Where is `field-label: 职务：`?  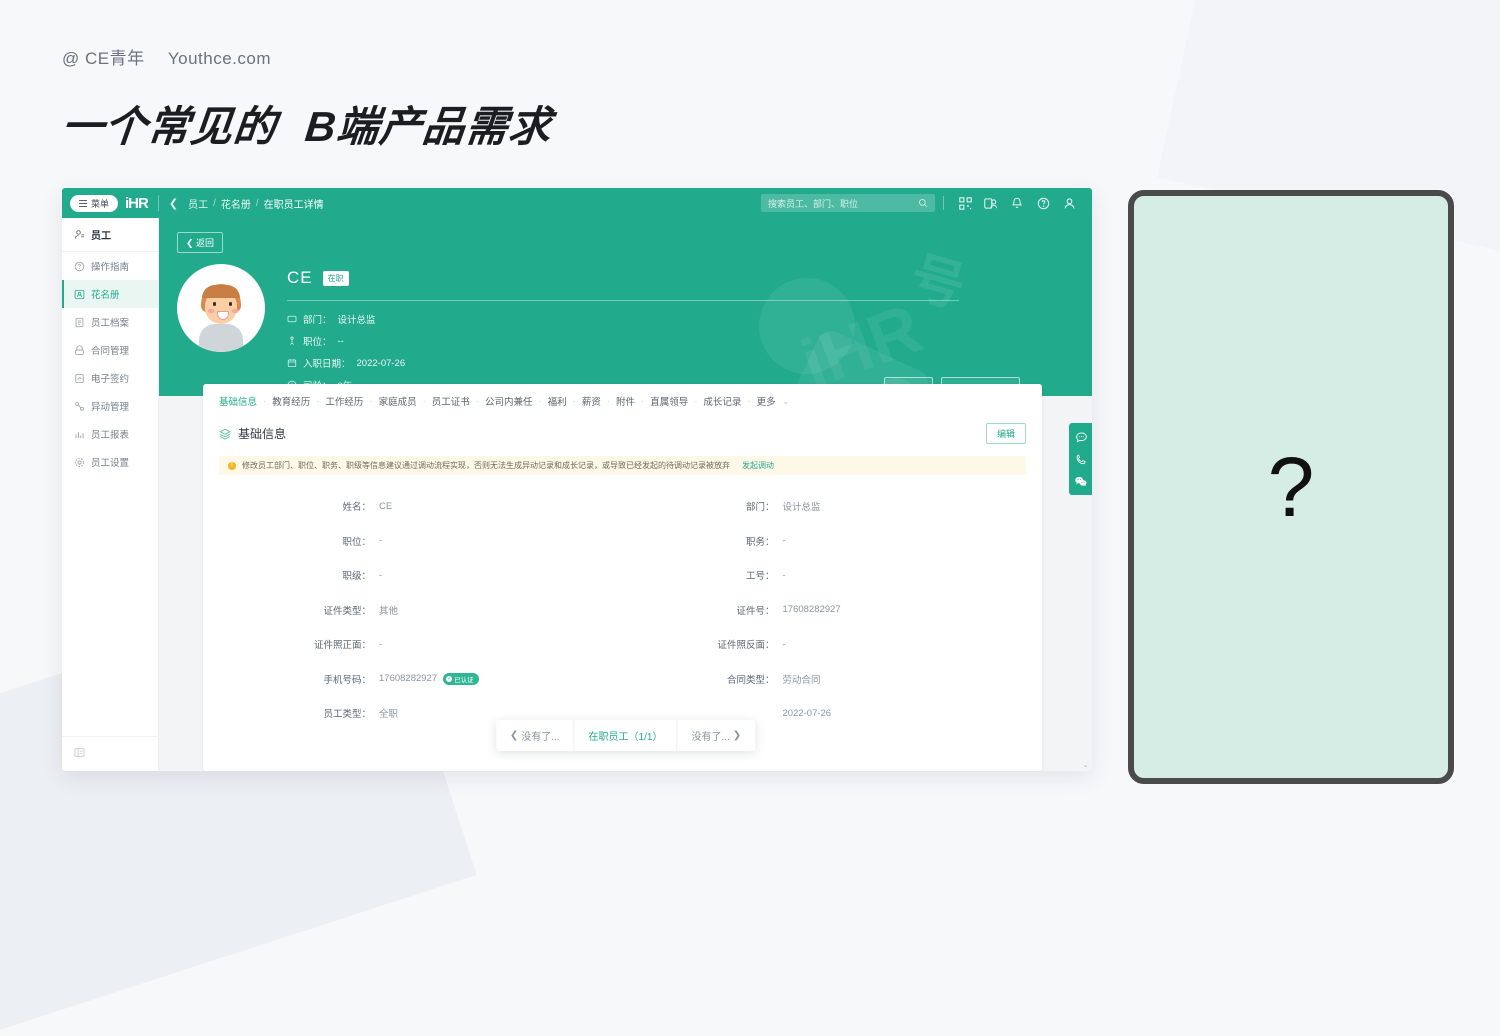
field-label: 职务： is located at coordinates (760, 542).